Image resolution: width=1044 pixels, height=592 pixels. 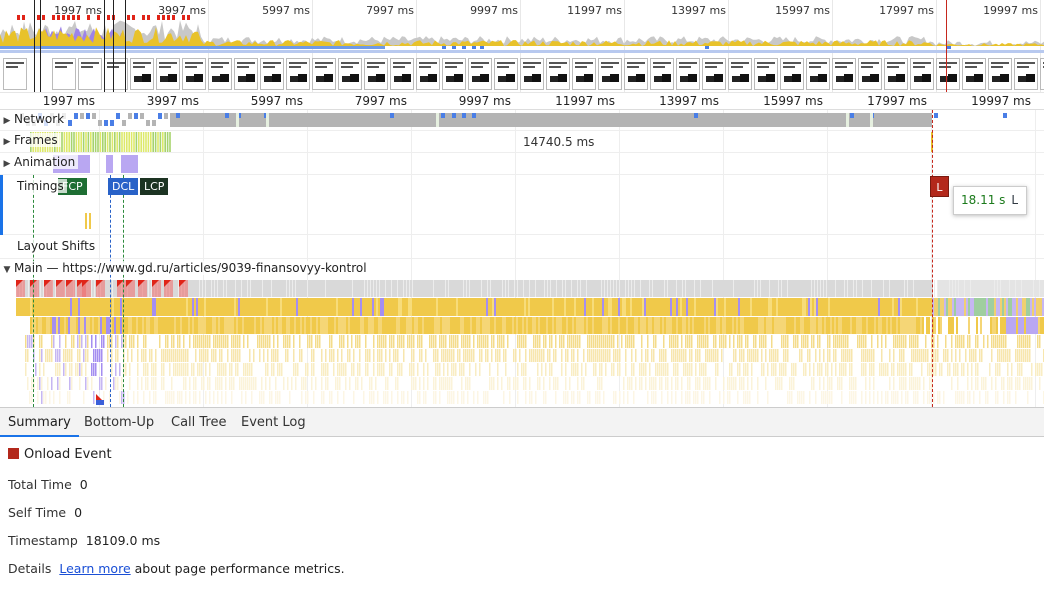 What do you see at coordinates (273, 422) in the screenshot?
I see `tab-event-log: Event Log` at bounding box center [273, 422].